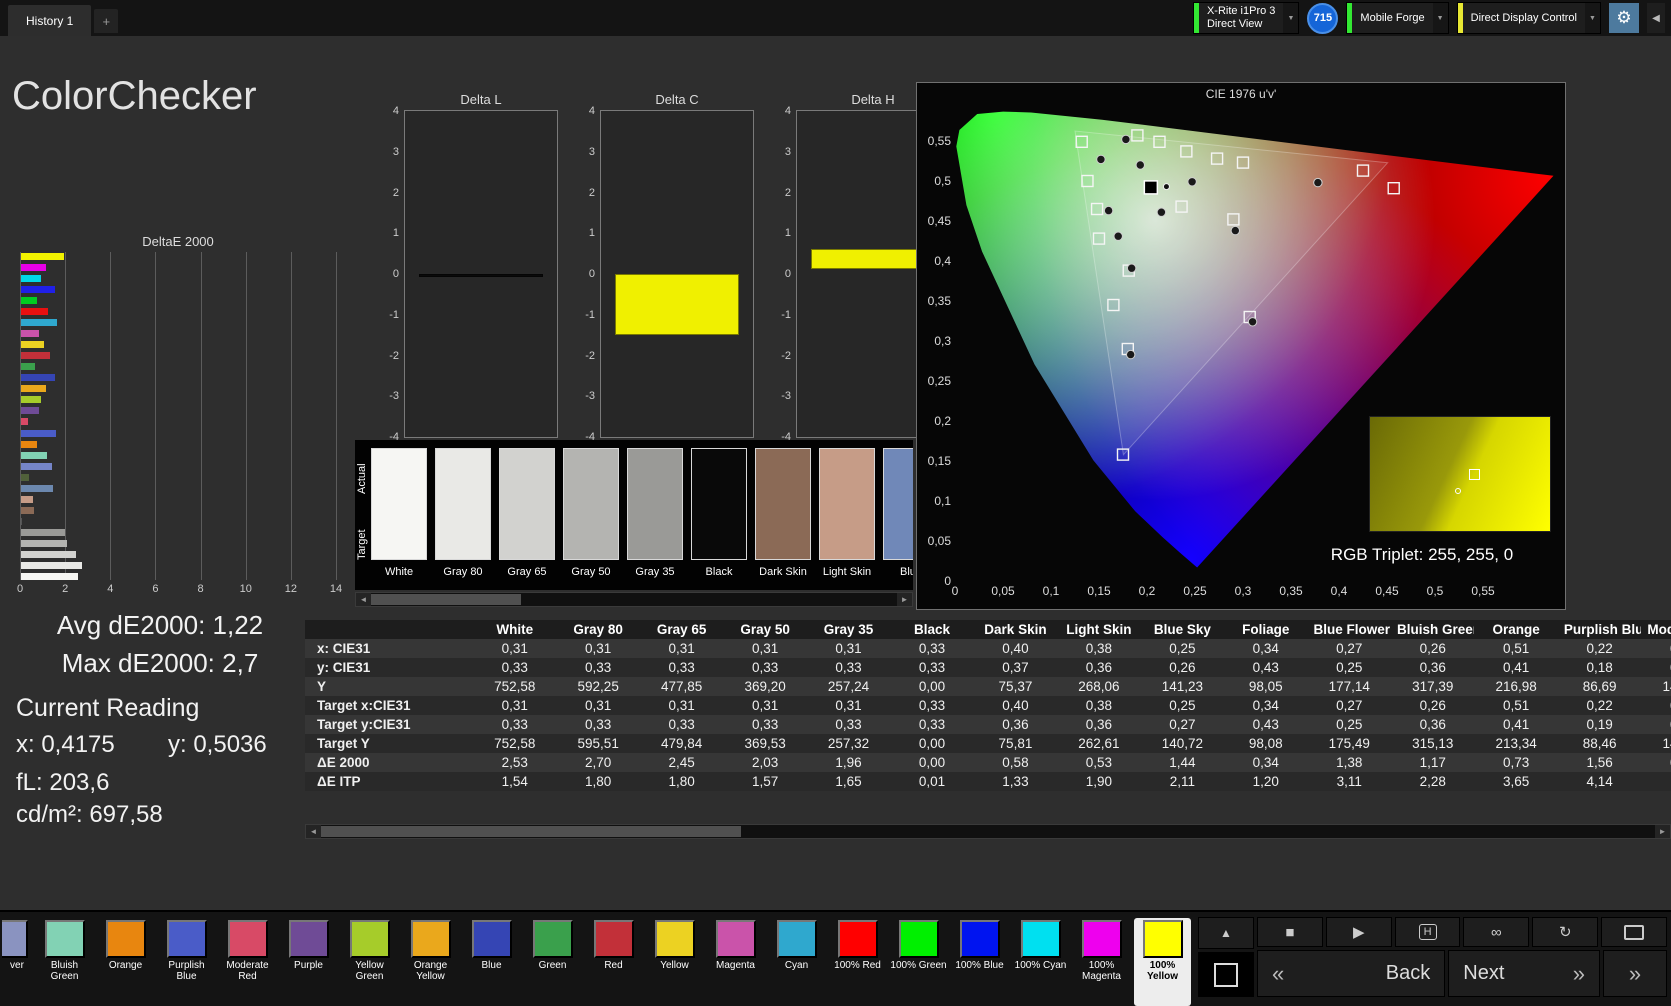  What do you see at coordinates (1040, 962) in the screenshot?
I see `patch-button-100-cyan: 100% Cyan` at bounding box center [1040, 962].